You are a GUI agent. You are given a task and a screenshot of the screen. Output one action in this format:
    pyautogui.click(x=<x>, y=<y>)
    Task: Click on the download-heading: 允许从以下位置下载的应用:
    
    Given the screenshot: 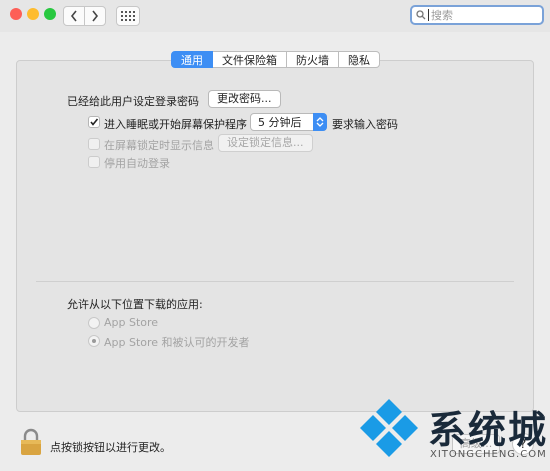 What is the action you would take?
    pyautogui.click(x=135, y=304)
    